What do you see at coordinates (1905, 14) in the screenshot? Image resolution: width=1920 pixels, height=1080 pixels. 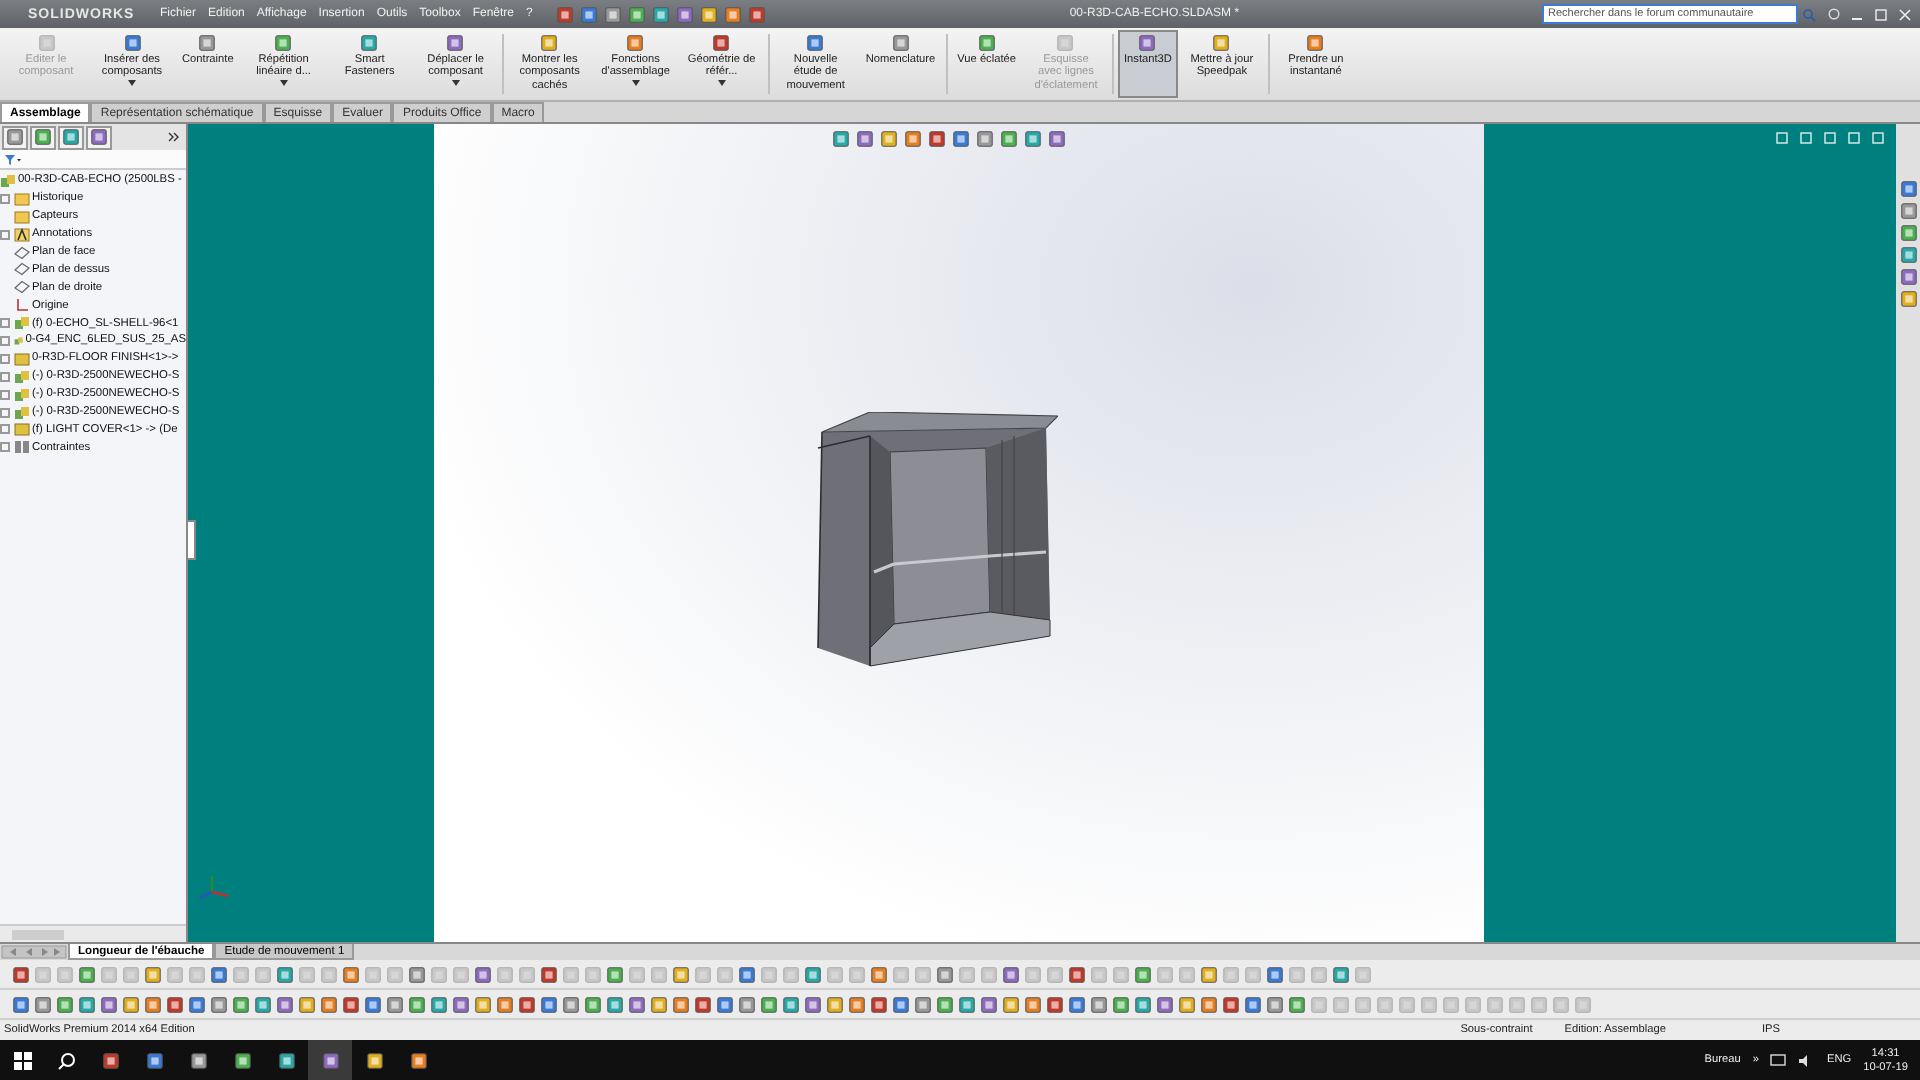 I see `close-icon` at bounding box center [1905, 14].